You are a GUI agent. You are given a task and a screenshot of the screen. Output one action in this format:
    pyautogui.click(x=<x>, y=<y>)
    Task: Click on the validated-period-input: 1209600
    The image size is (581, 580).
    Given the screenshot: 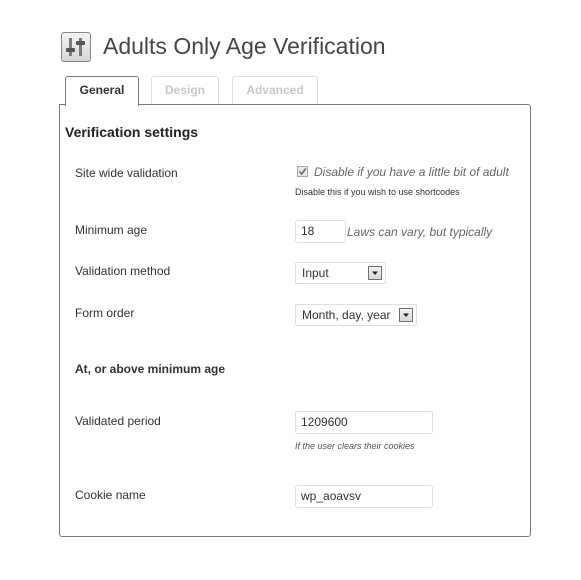 What is the action you would take?
    pyautogui.click(x=364, y=422)
    